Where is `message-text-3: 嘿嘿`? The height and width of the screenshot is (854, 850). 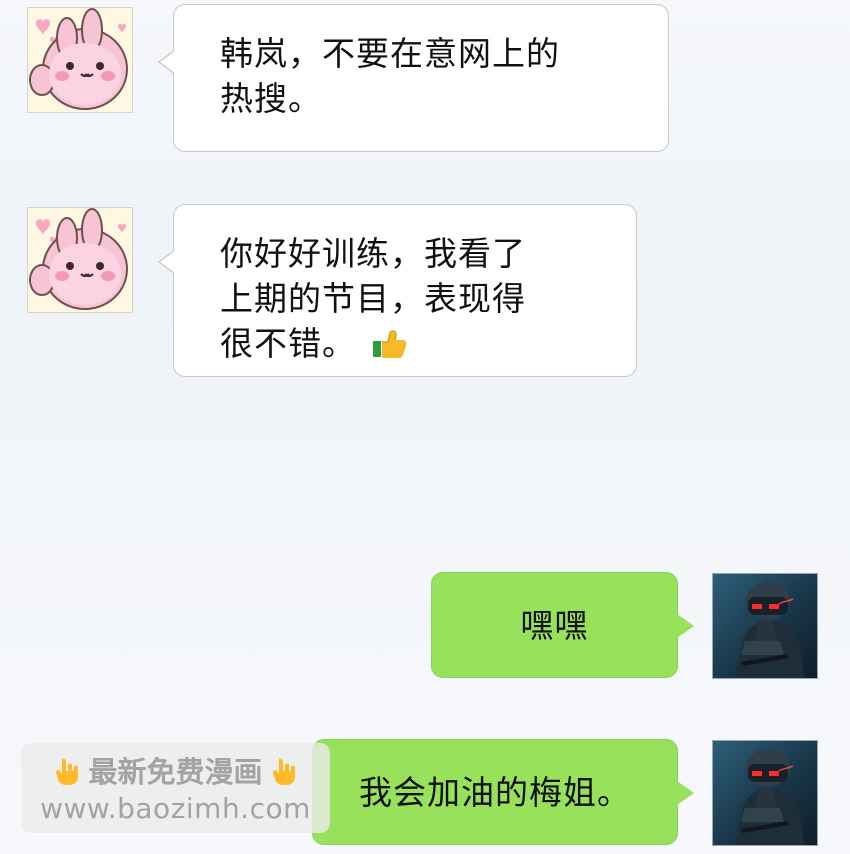
message-text-3: 嘿嘿 is located at coordinates (554, 625).